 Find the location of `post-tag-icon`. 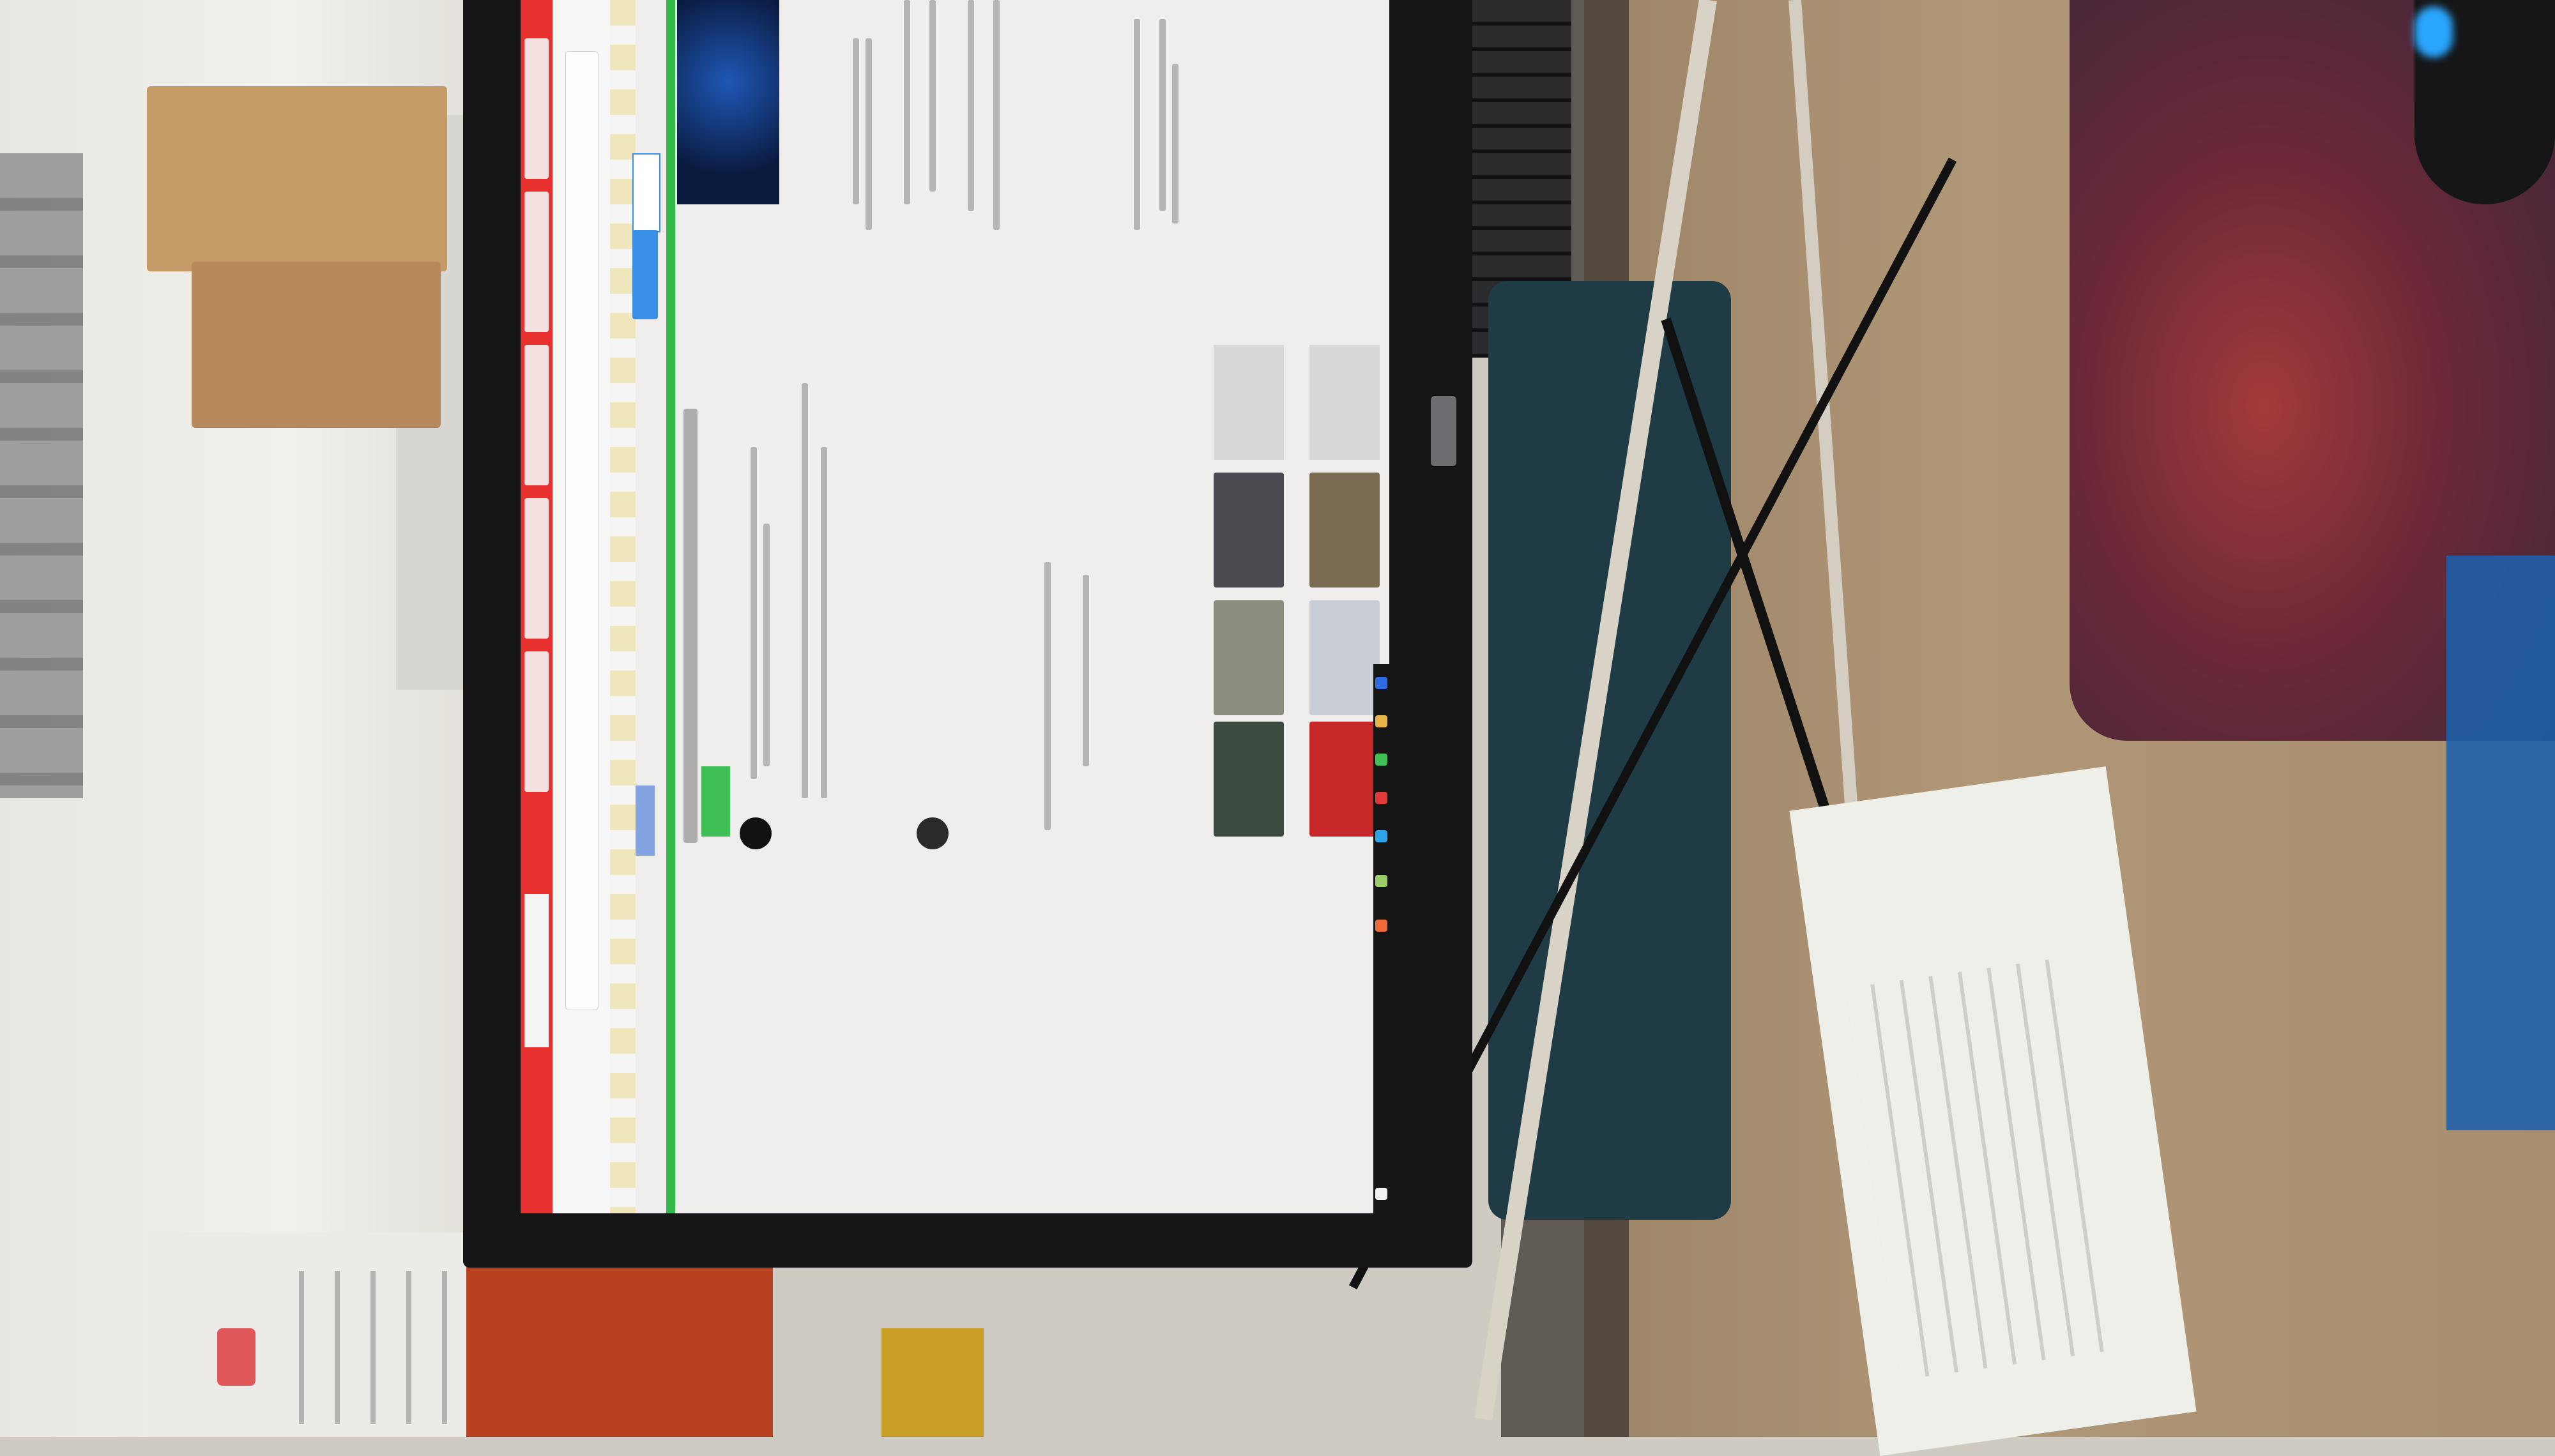

post-tag-icon is located at coordinates (715, 801).